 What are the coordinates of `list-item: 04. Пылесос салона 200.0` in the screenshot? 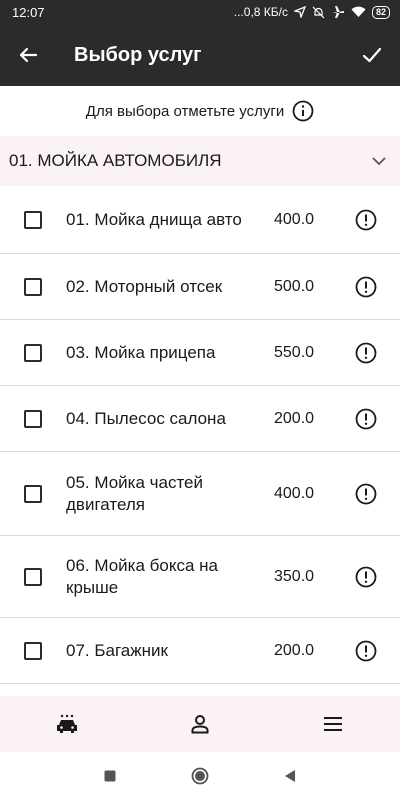 It's located at (200, 419).